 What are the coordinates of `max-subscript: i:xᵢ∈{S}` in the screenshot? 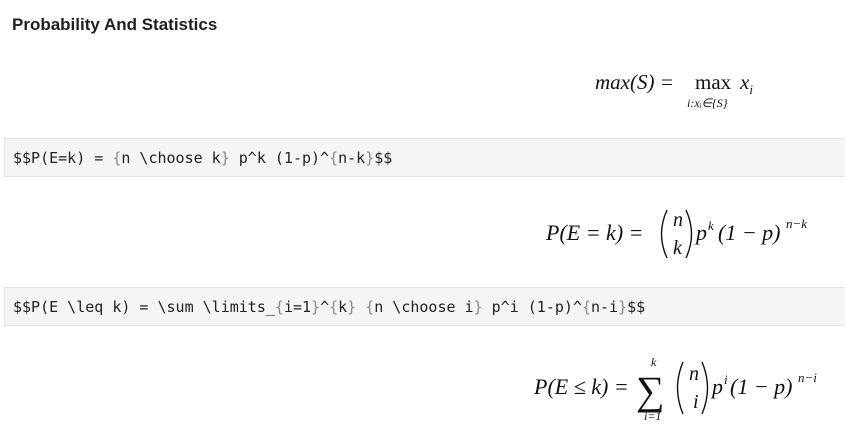 It's located at (707, 103).